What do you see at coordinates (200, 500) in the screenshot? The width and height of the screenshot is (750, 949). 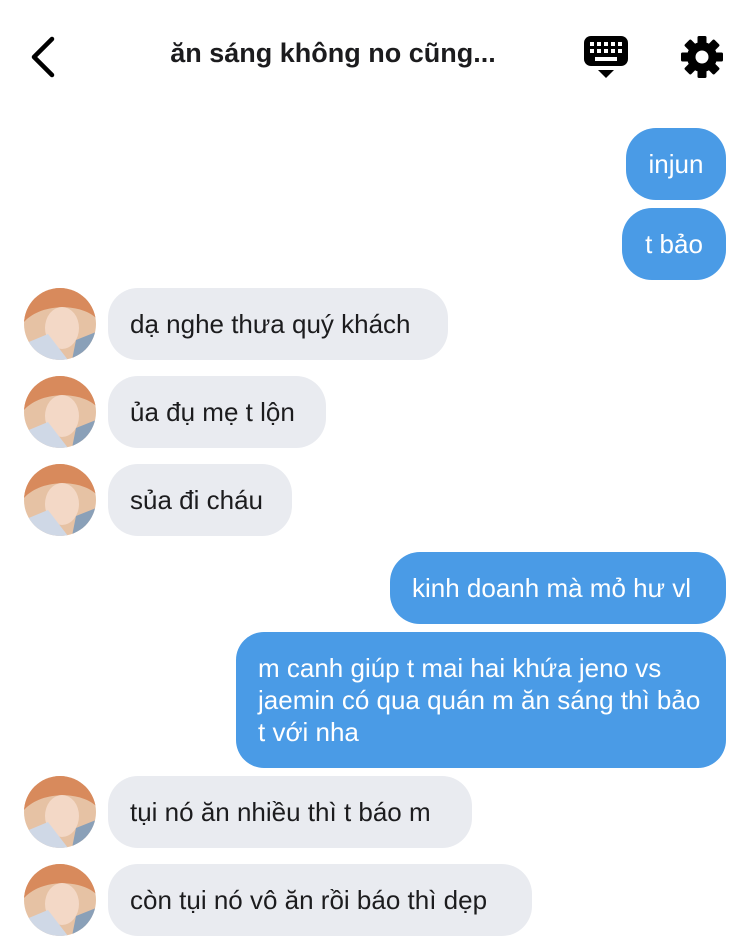 I see `message-bubble-incoming: sủa đi cháu` at bounding box center [200, 500].